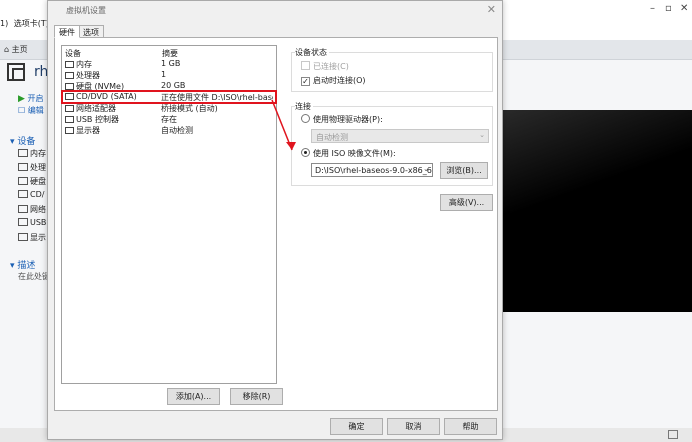 Image resolution: width=692 pixels, height=442 pixels. Describe the element at coordinates (470, 426) in the screenshot. I see `help-button: 帮助` at that location.